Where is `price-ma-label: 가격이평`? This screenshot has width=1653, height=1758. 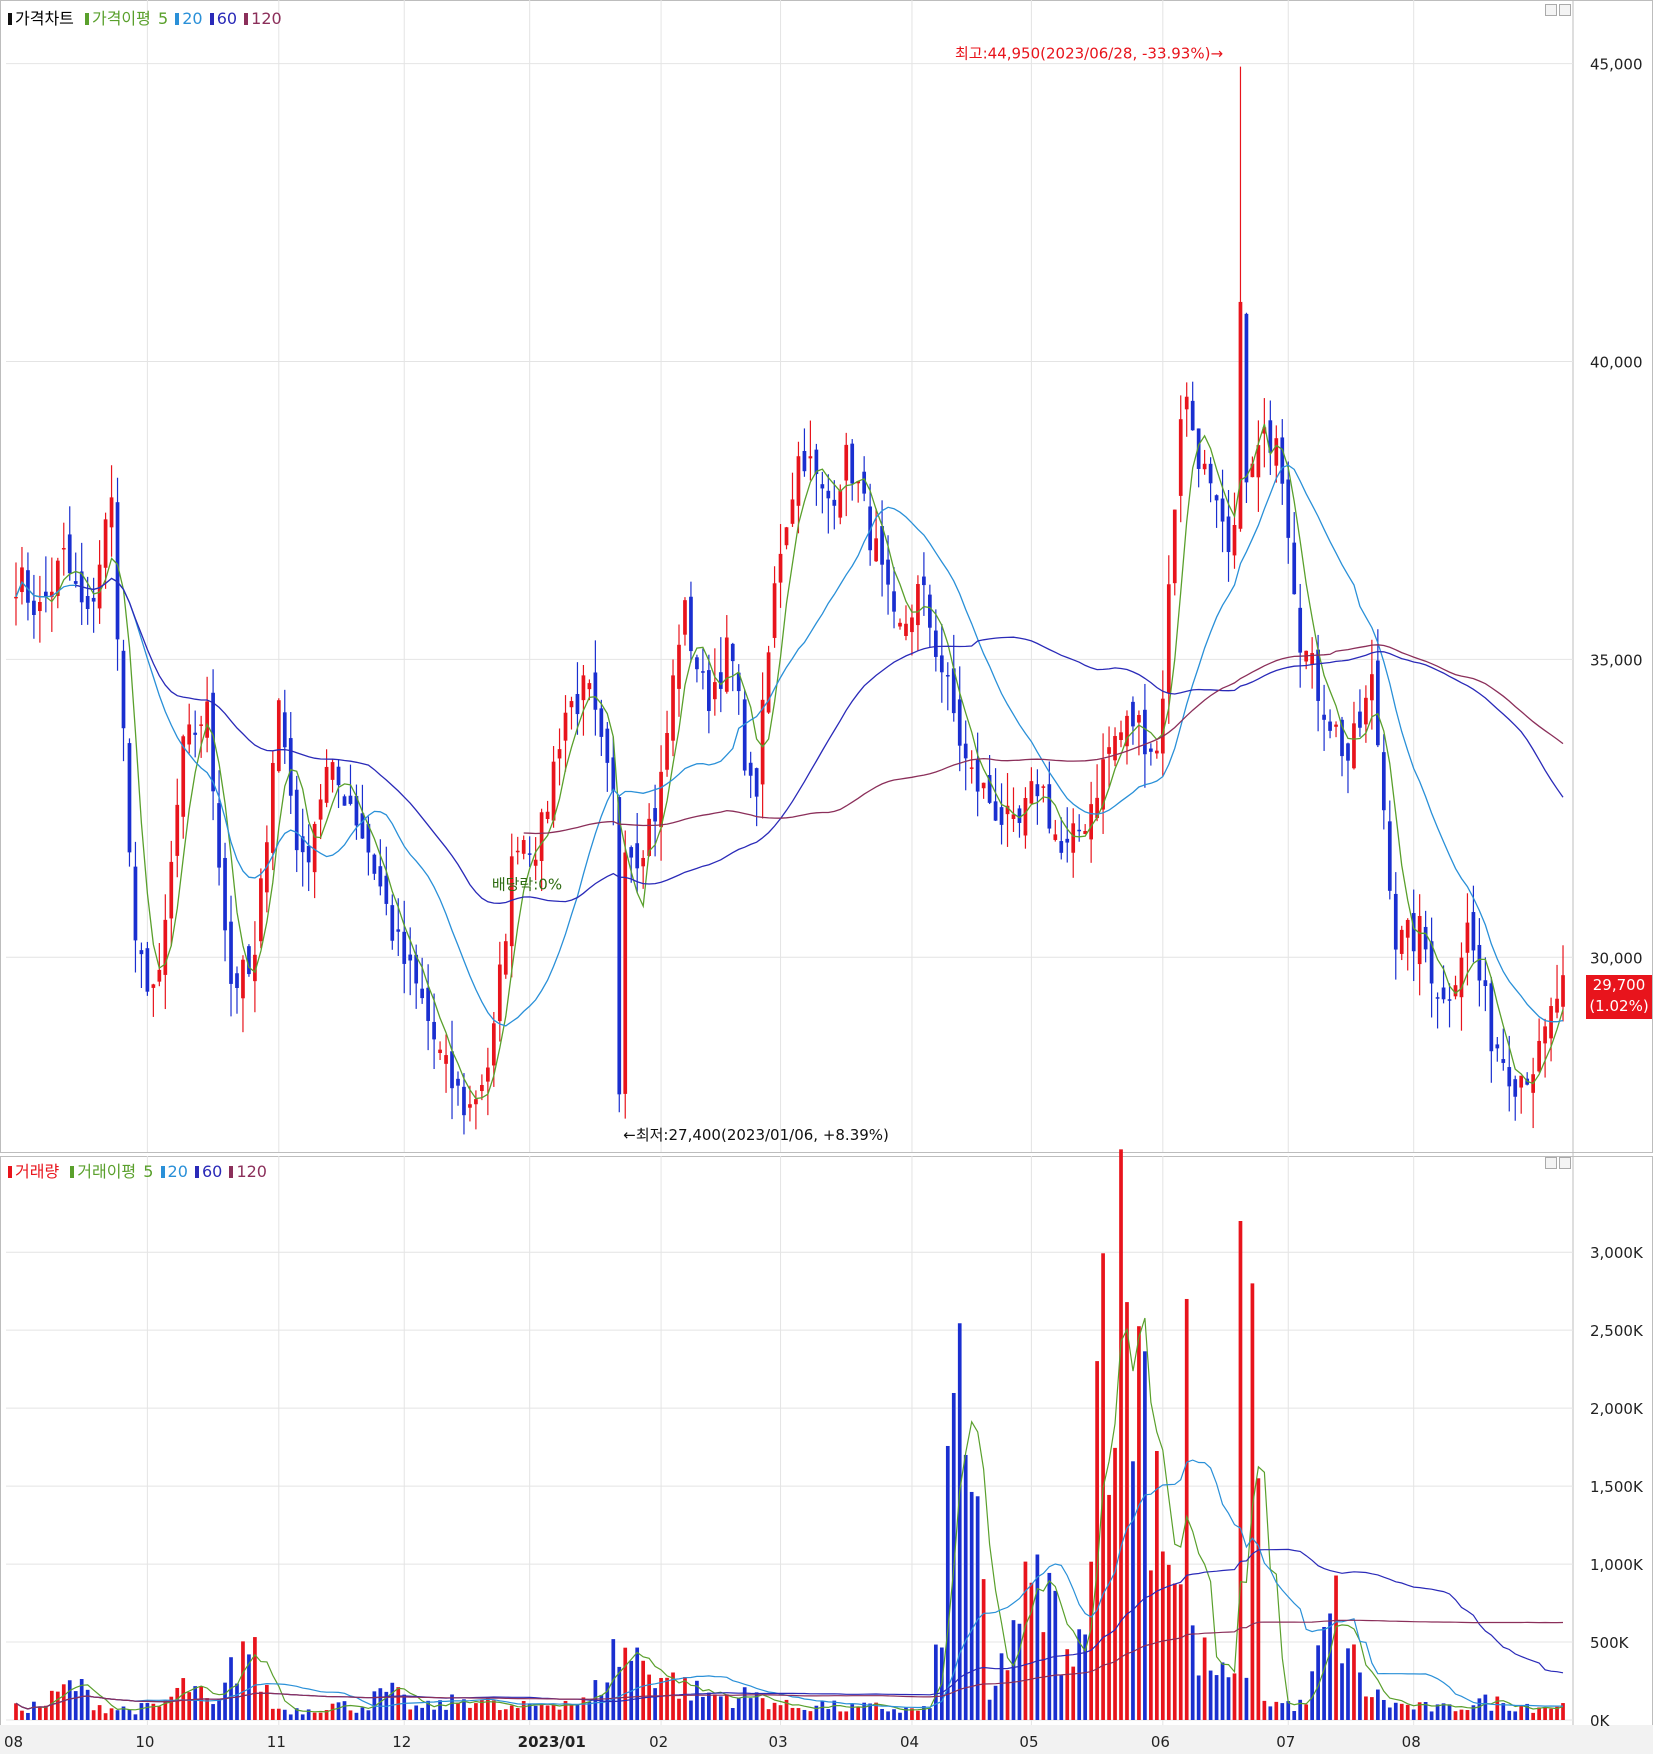
price-ma-label: 가격이평 is located at coordinates (121, 18).